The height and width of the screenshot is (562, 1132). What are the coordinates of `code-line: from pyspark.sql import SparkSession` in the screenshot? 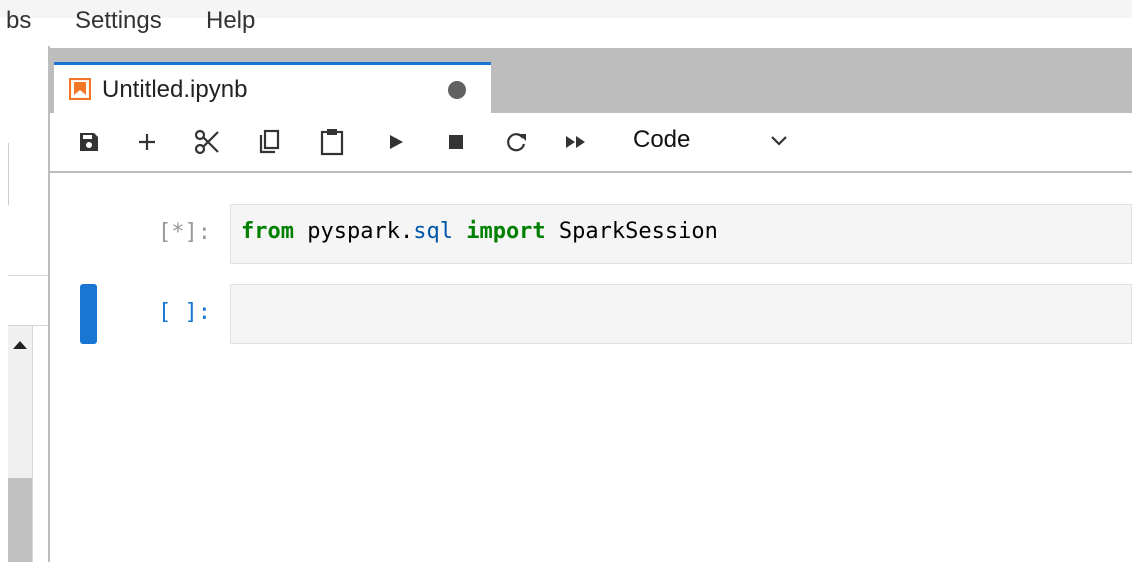 It's located at (479, 231).